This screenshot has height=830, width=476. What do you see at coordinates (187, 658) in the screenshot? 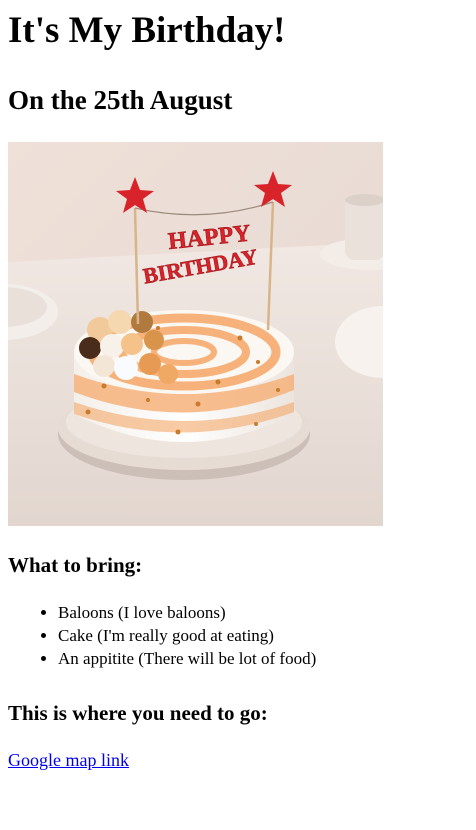
I see `list-item: An appitite (There will be lot of food)` at bounding box center [187, 658].